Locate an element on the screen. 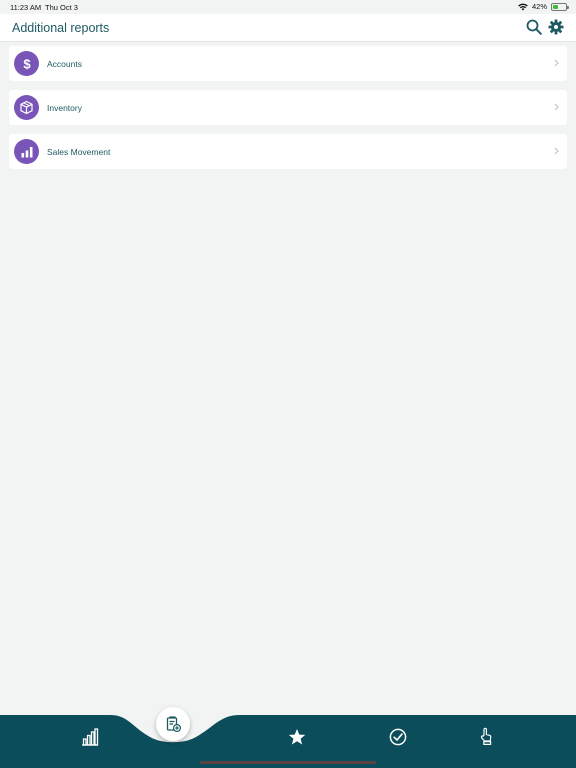 The width and height of the screenshot is (576, 768). check-circle-icon is located at coordinates (398, 737).